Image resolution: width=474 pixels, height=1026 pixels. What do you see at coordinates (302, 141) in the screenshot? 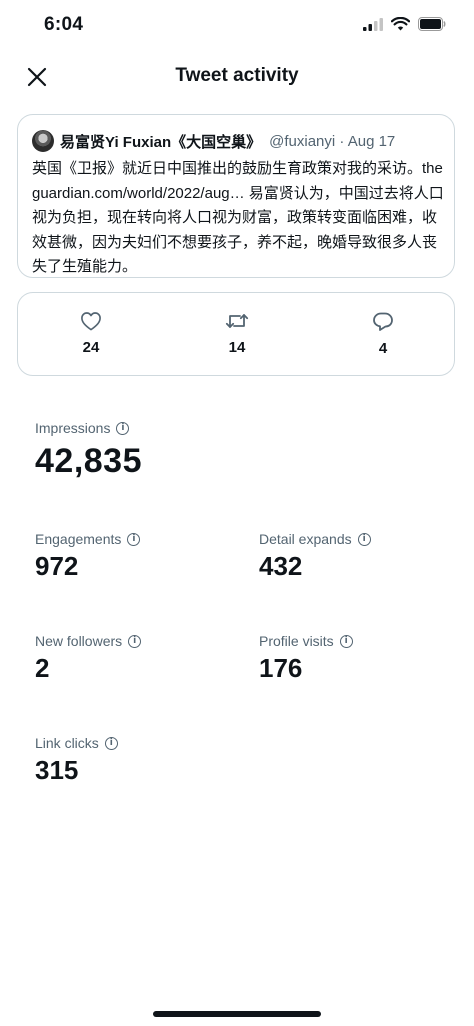
I see `author-handle: @fuxianyi` at bounding box center [302, 141].